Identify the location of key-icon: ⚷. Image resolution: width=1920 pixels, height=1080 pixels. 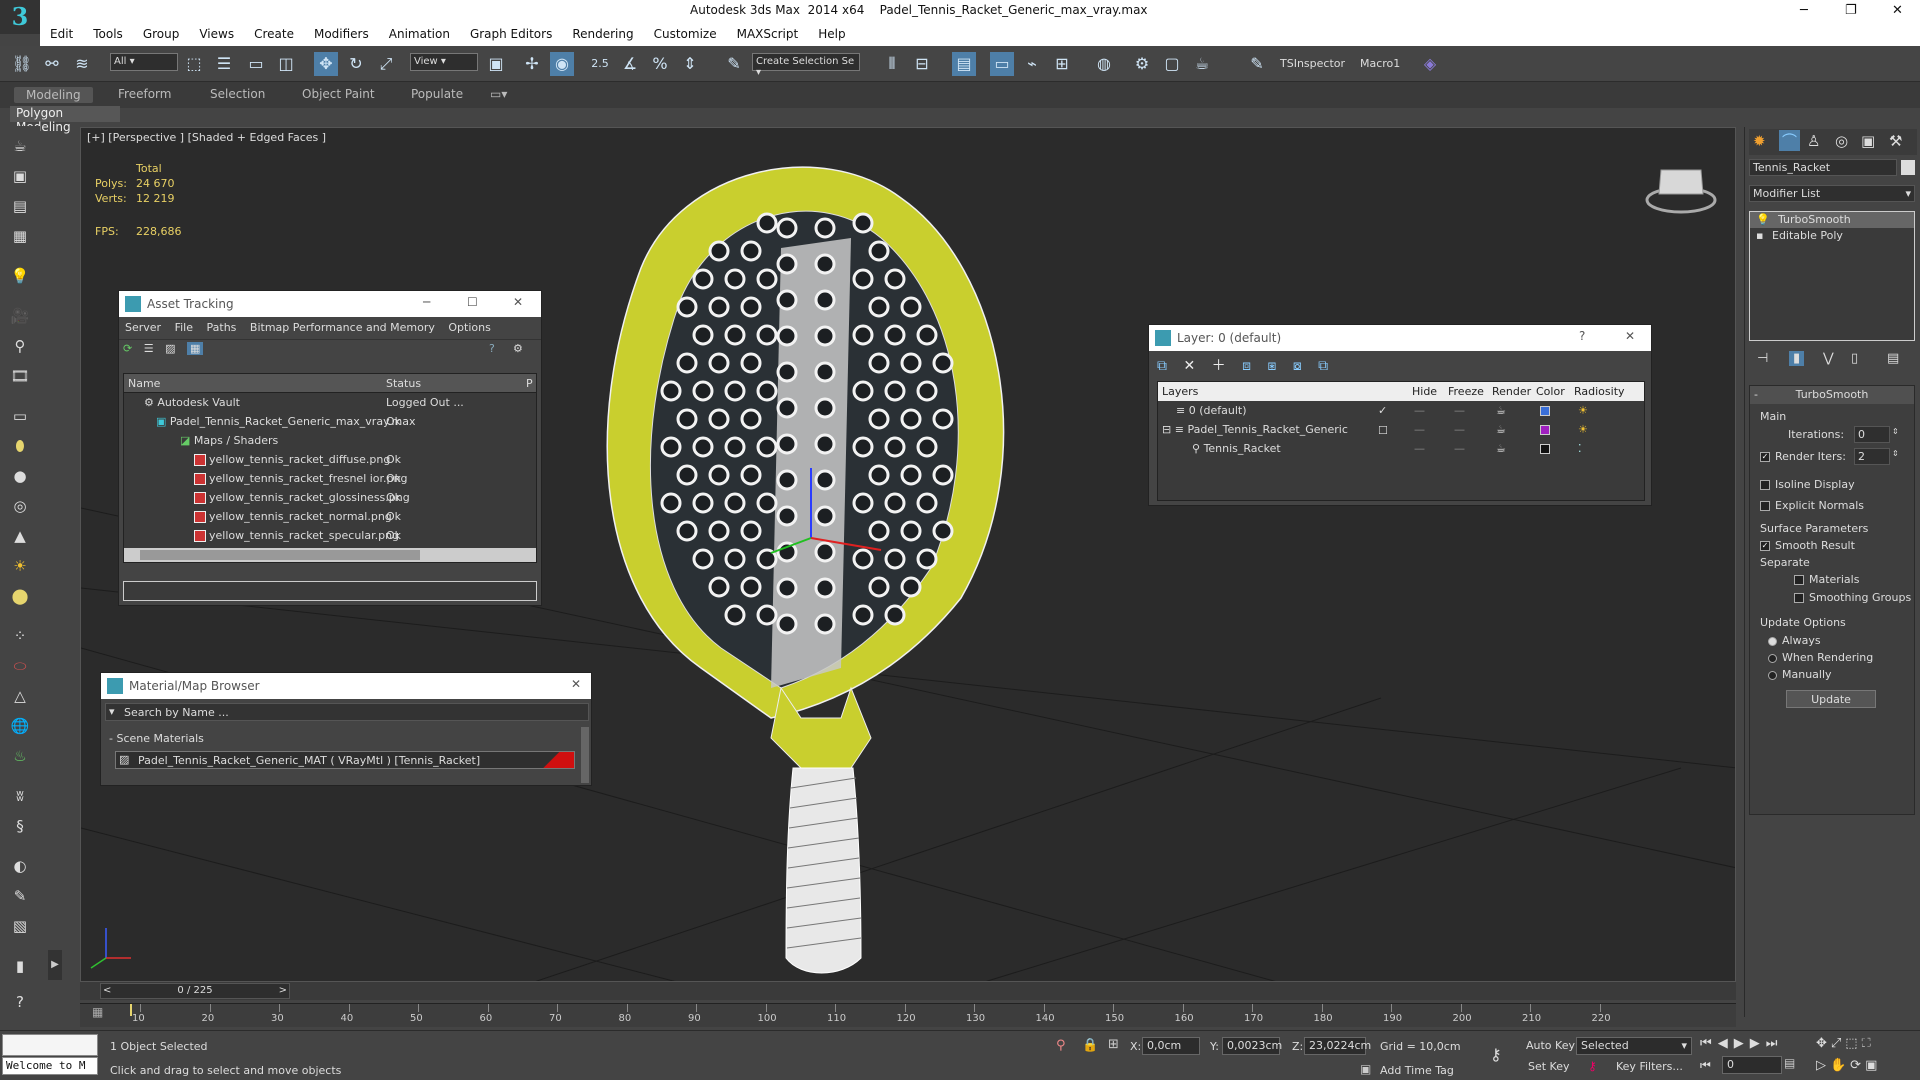
(1496, 1054).